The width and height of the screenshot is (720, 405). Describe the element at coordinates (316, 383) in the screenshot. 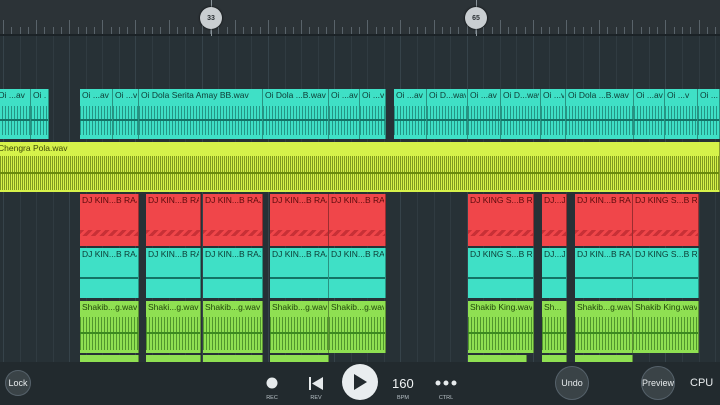

I see `rewind-button` at that location.